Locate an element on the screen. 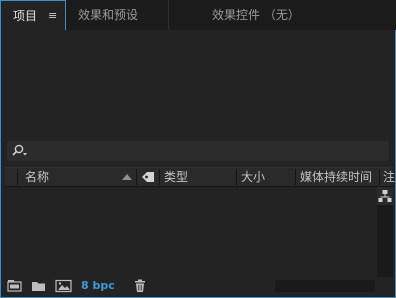 The image size is (396, 298). search-input is located at coordinates (206, 151).